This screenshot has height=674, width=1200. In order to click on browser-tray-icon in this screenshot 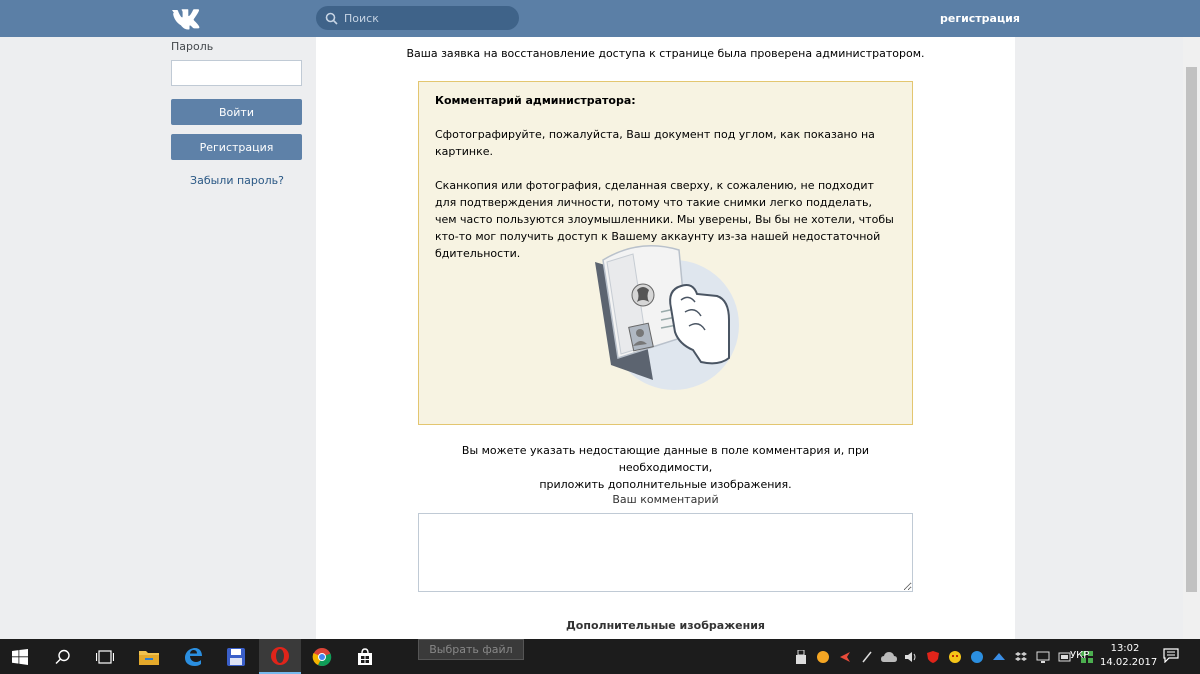, I will do `click(823, 657)`.